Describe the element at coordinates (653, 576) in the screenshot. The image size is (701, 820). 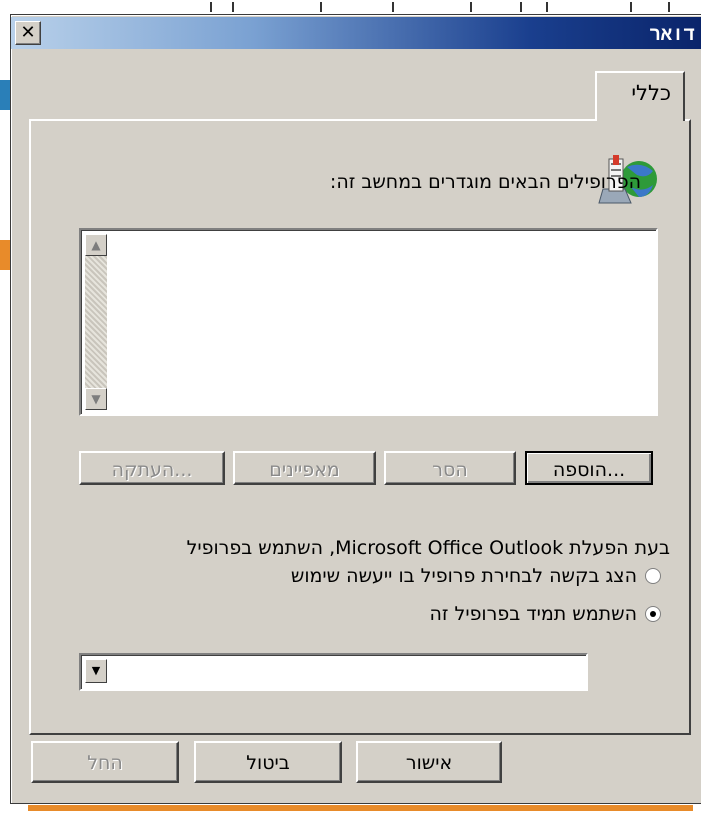
I see `radio-button` at that location.